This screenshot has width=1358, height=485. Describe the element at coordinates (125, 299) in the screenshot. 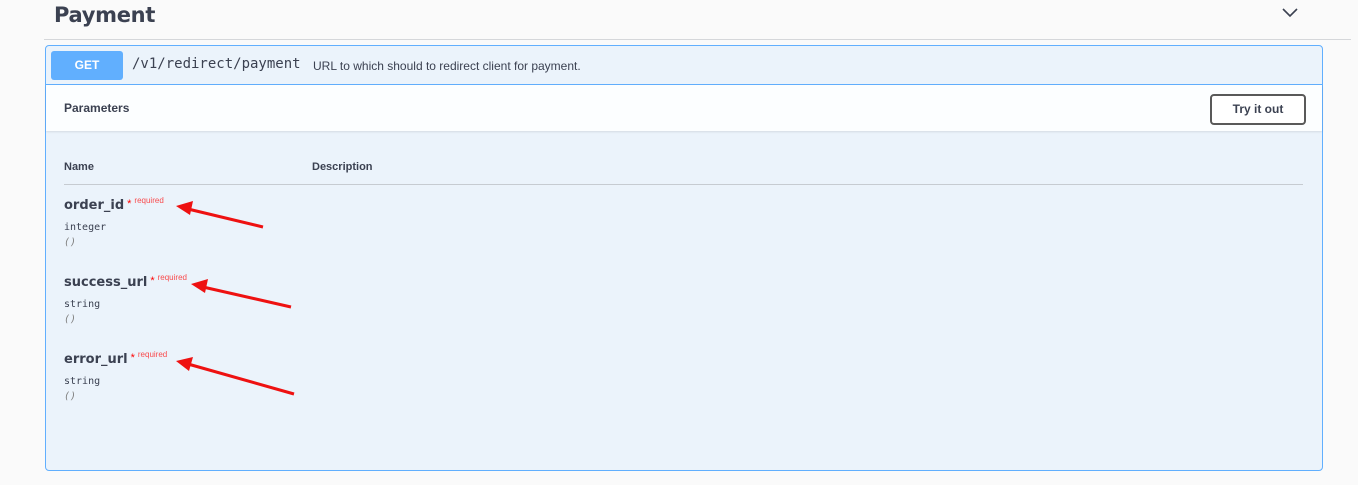

I see `parameter-row: success_url * required string ()` at that location.